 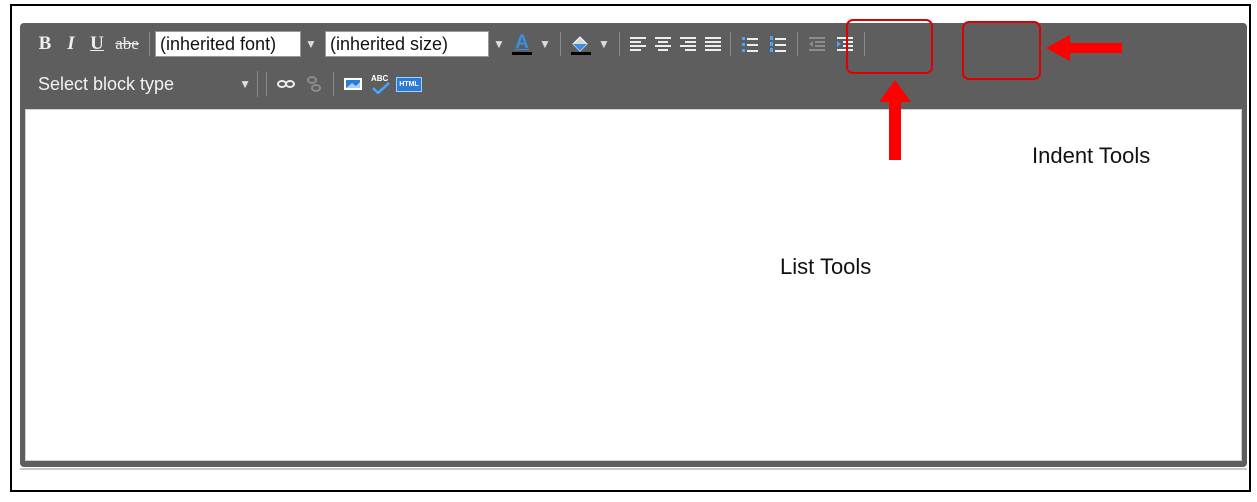 I want to click on list-tools-label: List Tools, so click(x=826, y=266).